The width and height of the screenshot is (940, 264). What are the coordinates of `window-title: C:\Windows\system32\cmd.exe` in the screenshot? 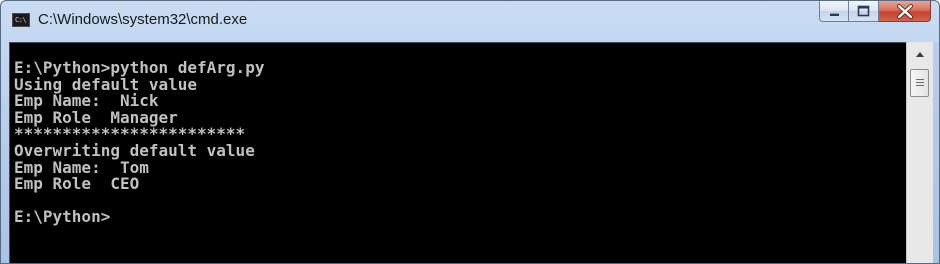 It's located at (143, 19).